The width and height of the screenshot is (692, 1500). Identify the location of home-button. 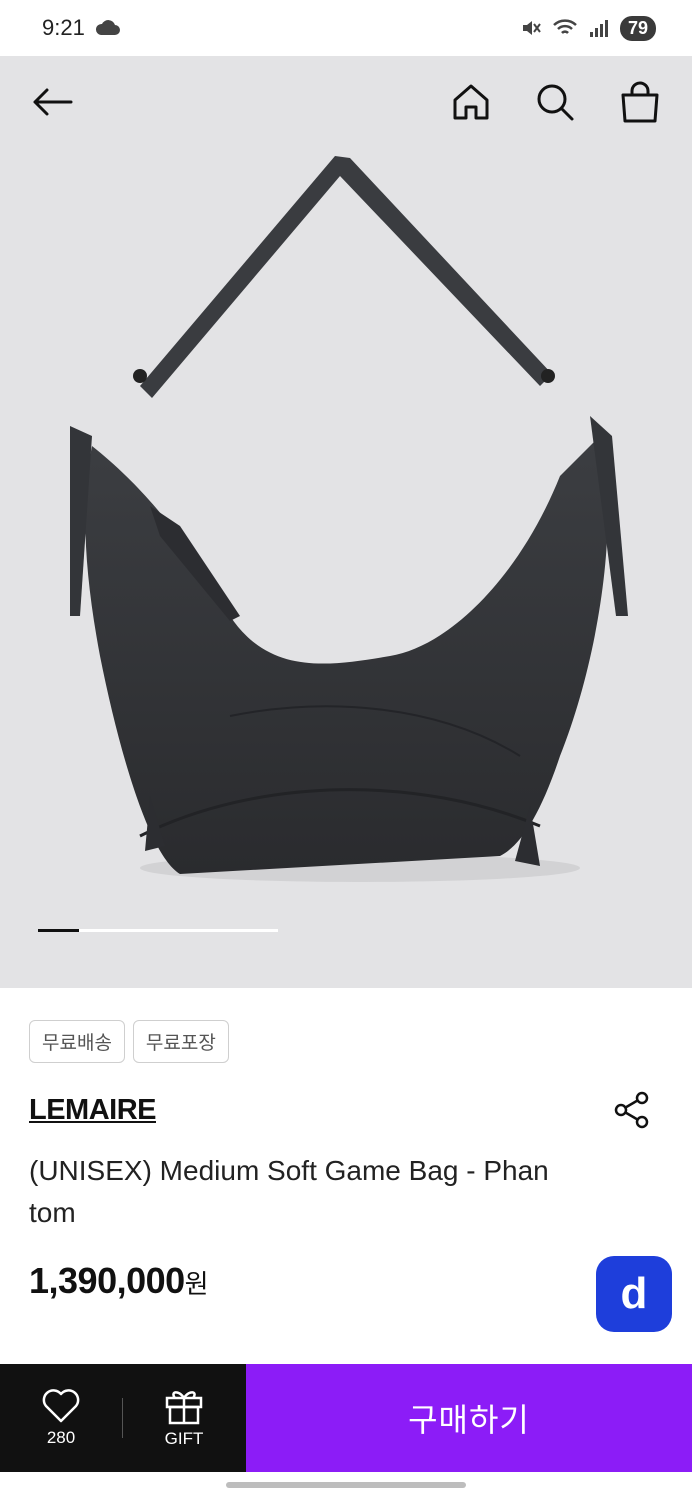
(471, 102).